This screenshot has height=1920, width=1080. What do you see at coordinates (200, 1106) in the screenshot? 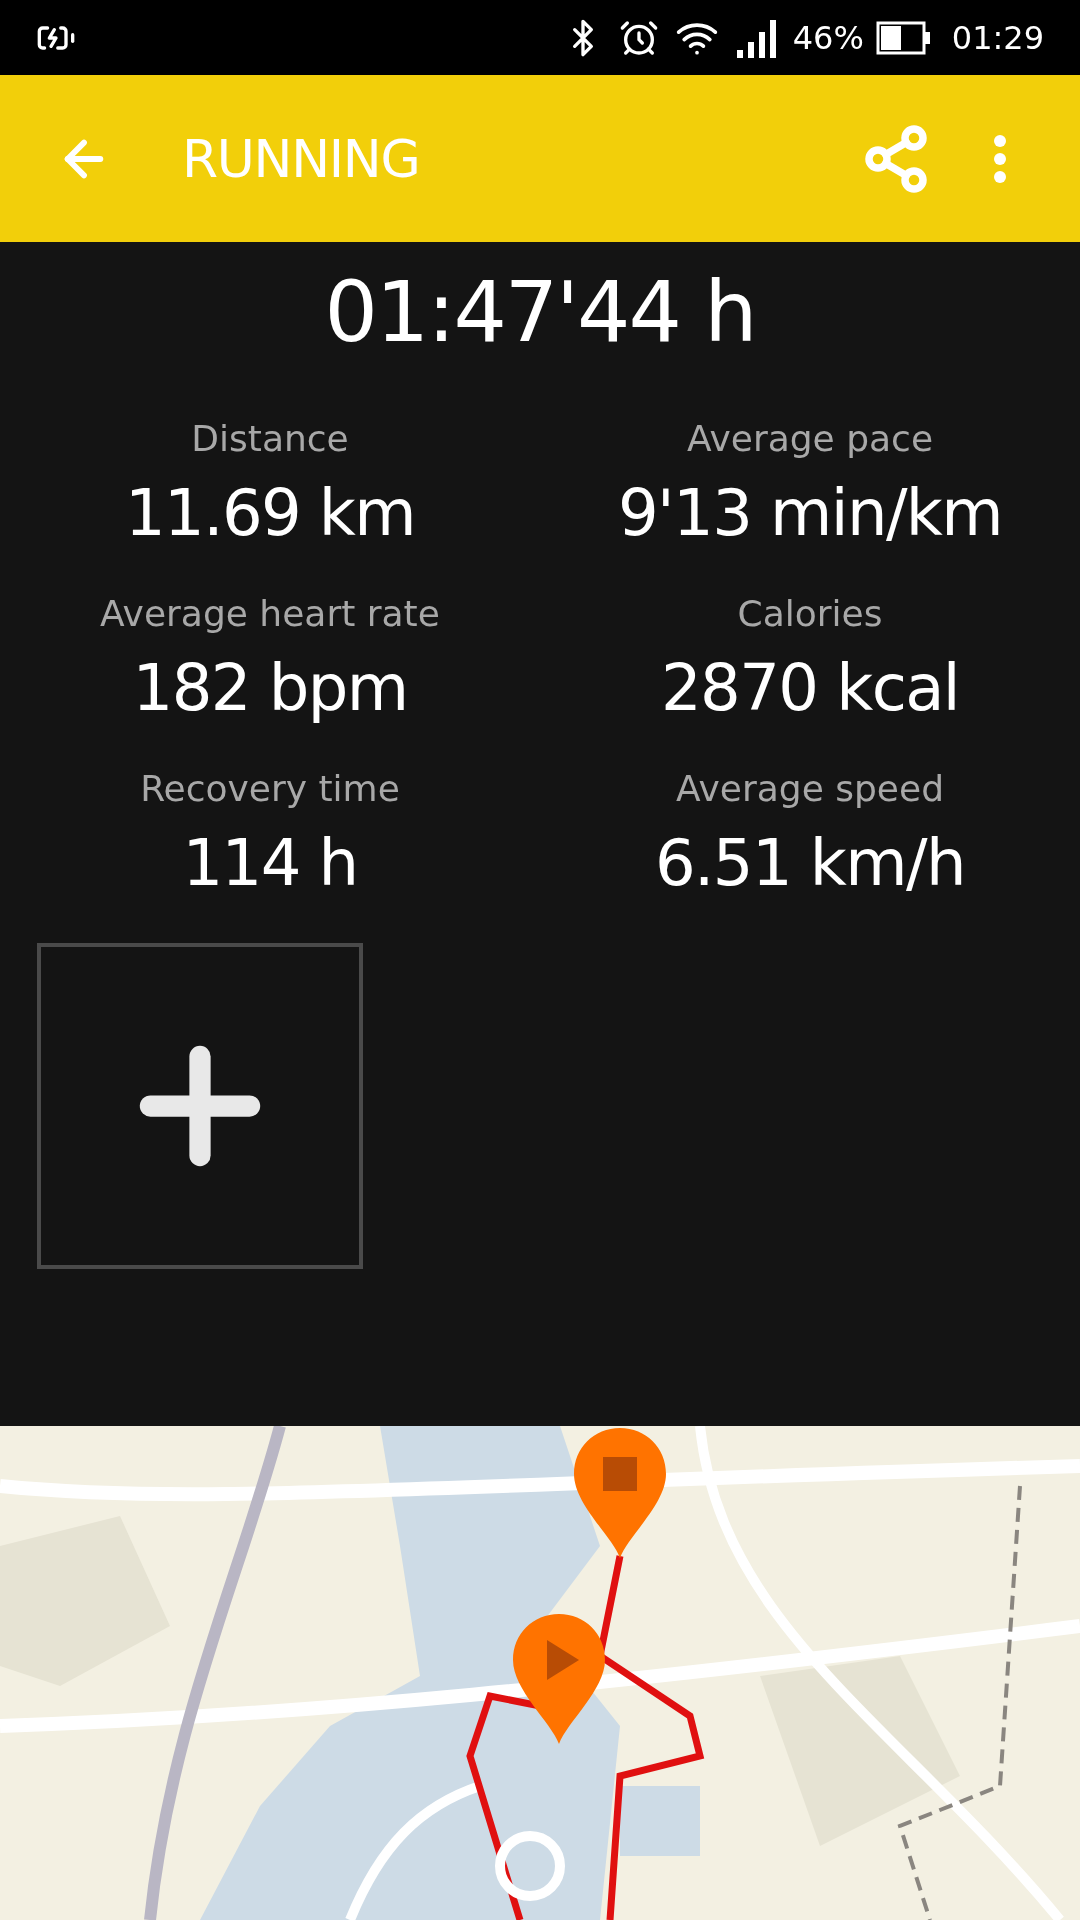
I see `add-widget-button` at bounding box center [200, 1106].